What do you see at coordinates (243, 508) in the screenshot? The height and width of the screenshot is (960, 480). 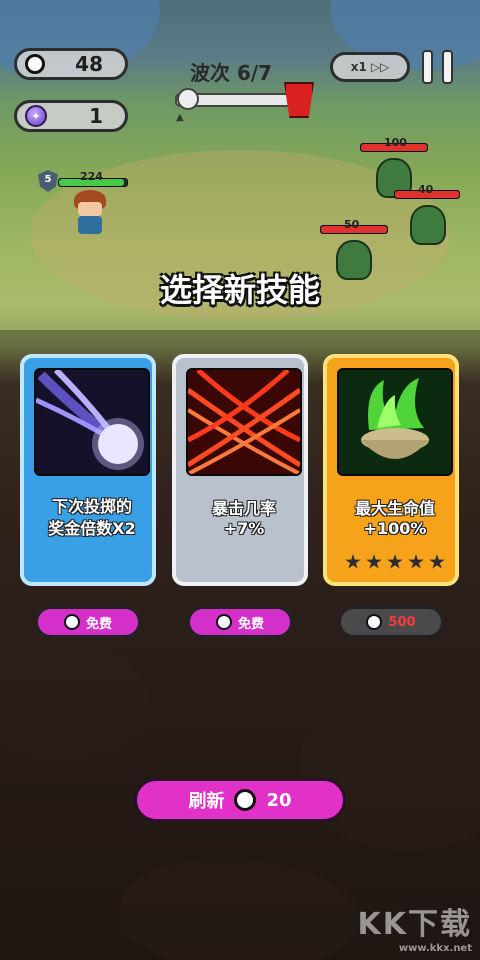 I see `skill-card-2-name-line1: 暴击几率` at bounding box center [243, 508].